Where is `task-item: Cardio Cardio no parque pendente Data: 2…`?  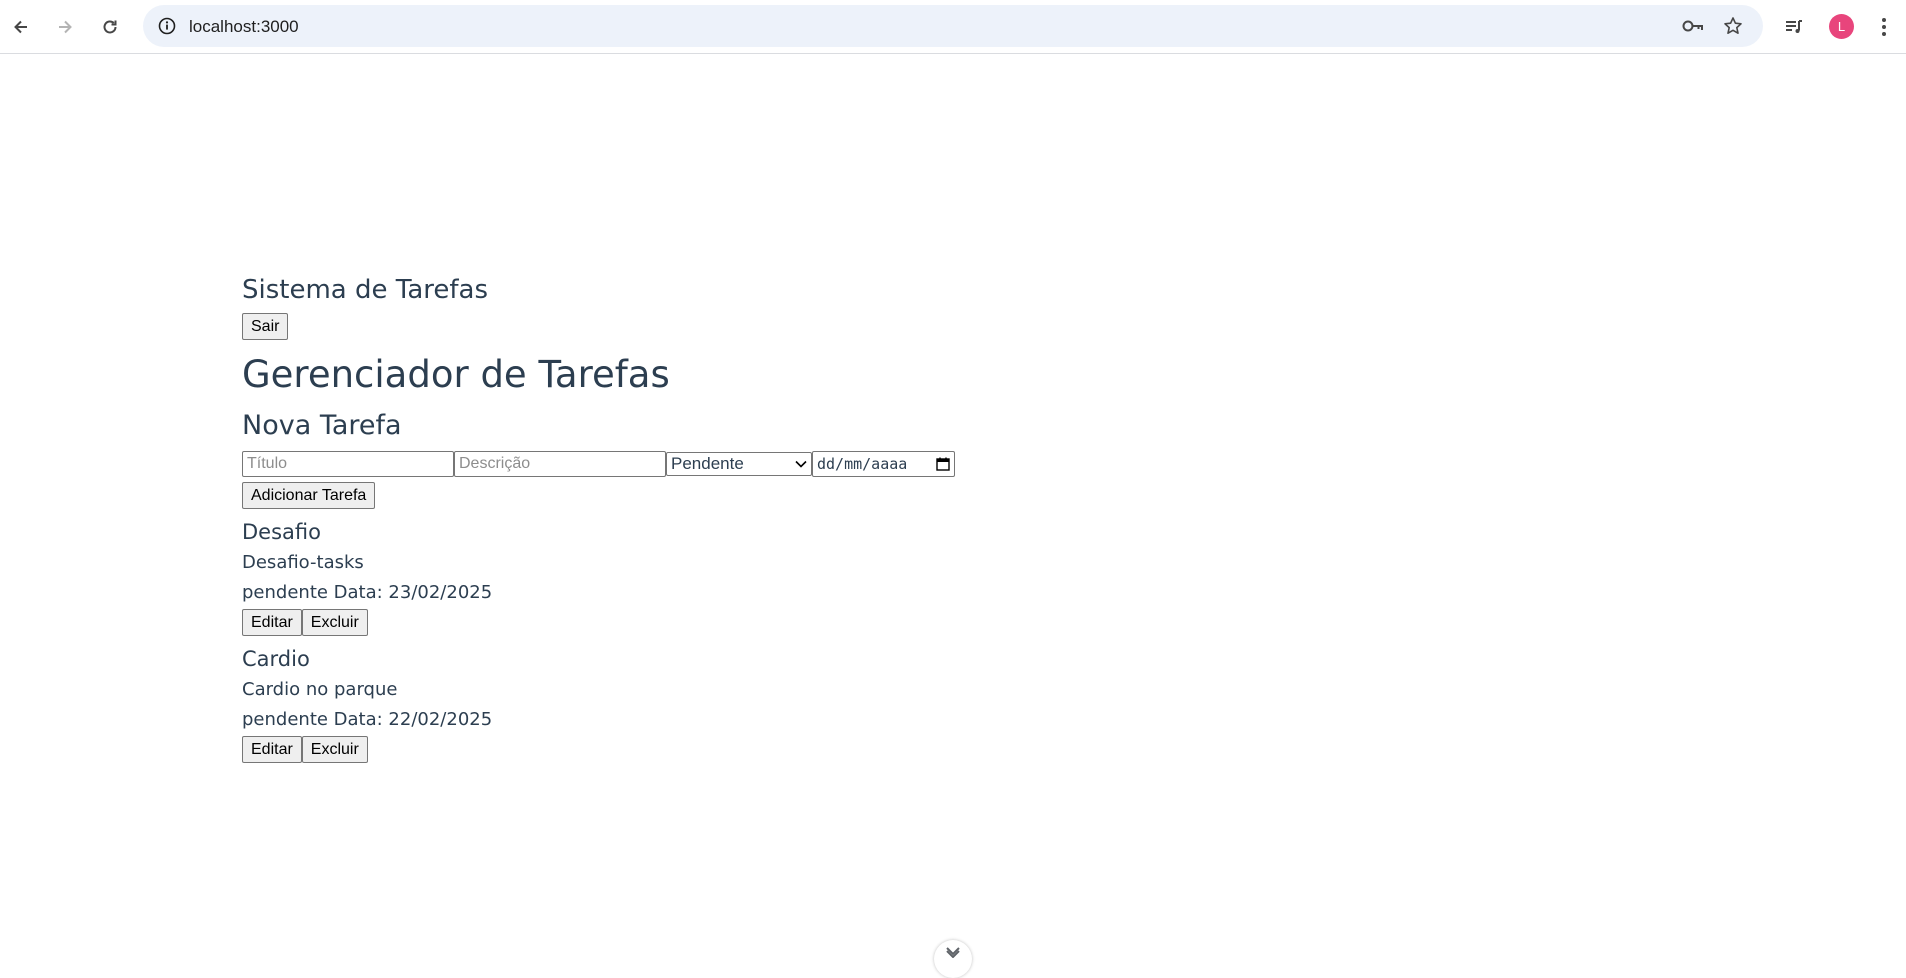 task-item: Cardio Cardio no parque pendente Data: 2… is located at coordinates (742, 703).